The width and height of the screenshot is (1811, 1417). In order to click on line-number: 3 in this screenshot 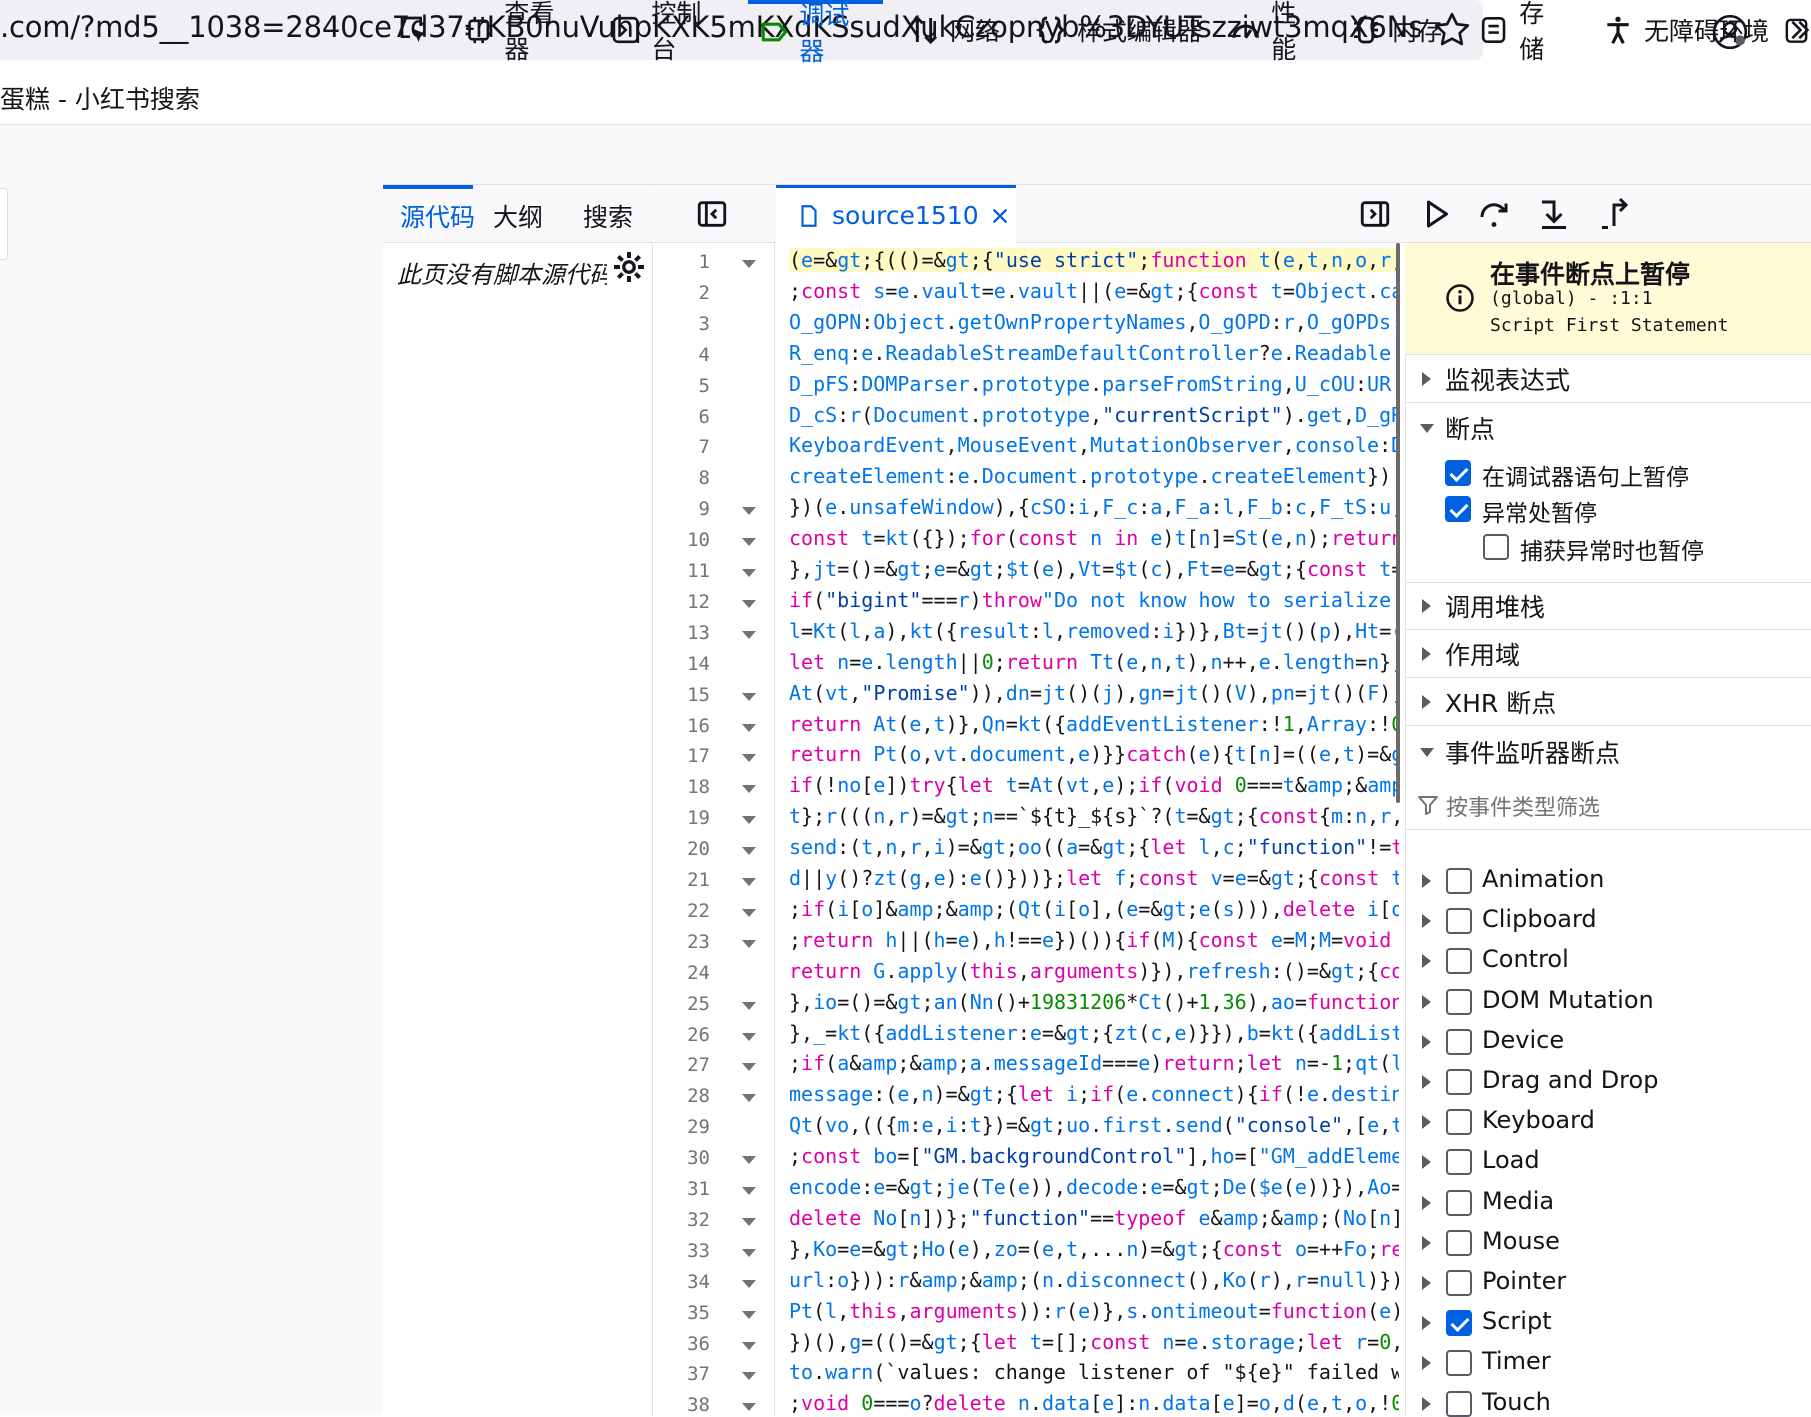, I will do `click(682, 324)`.